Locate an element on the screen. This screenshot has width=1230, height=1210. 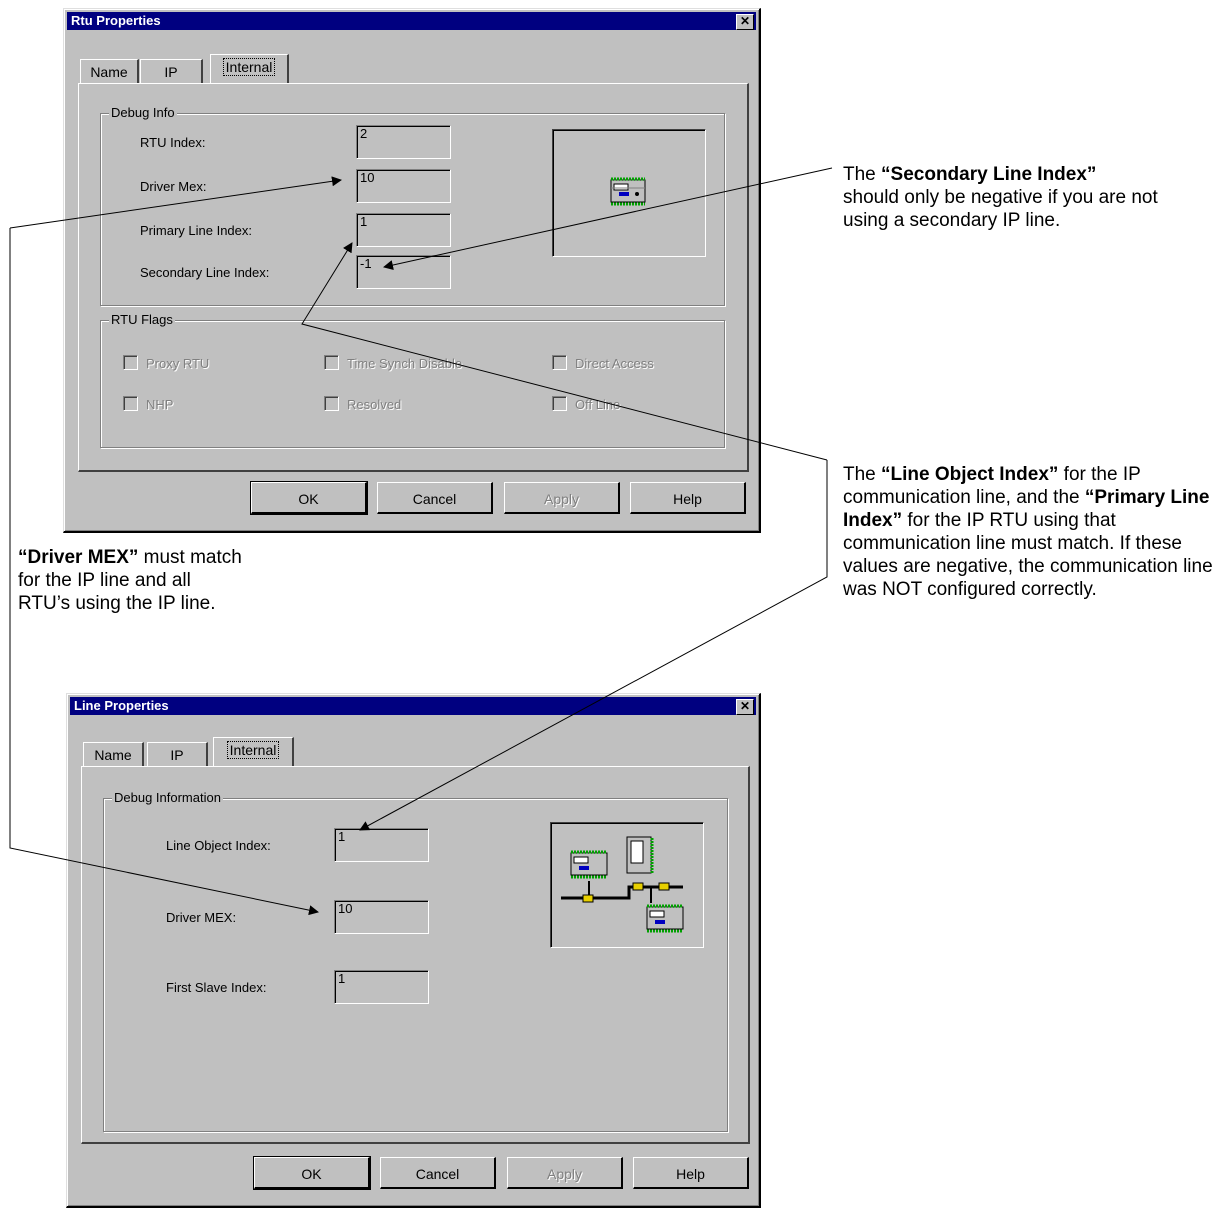
line-object-index-field: 1 is located at coordinates (381, 845).